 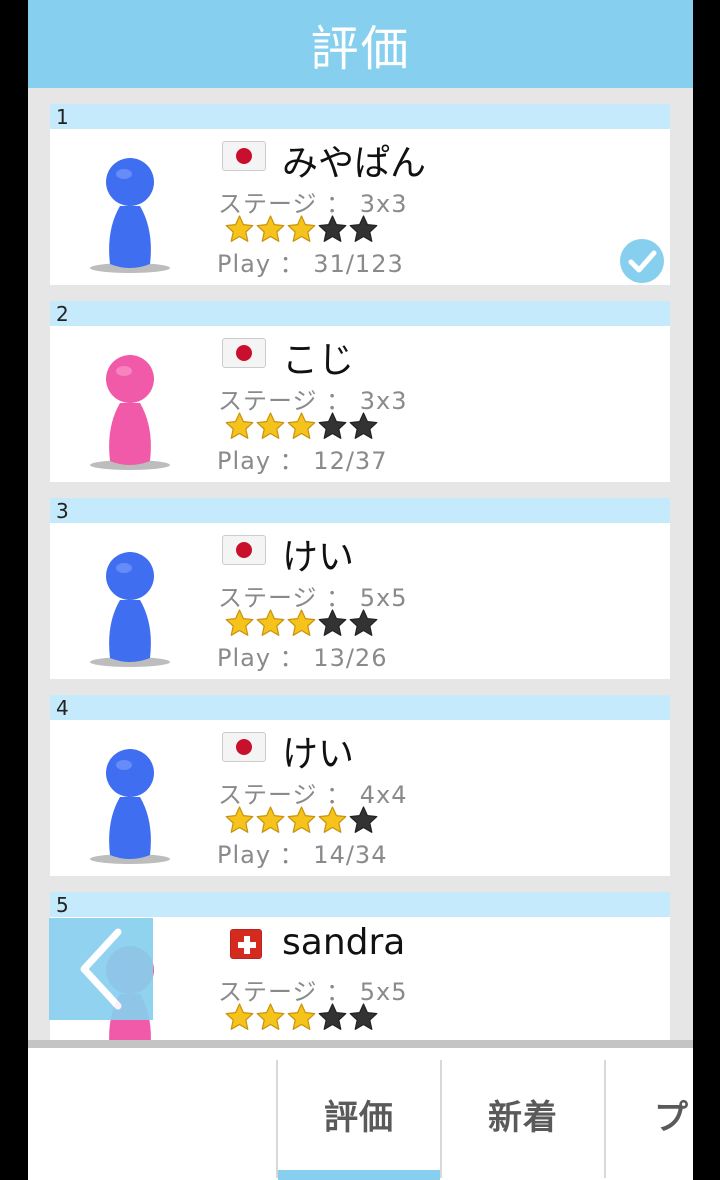 I want to click on list-item: 3 けい ステージ ： 5x5 Play ： 13/26, so click(x=360, y=588).